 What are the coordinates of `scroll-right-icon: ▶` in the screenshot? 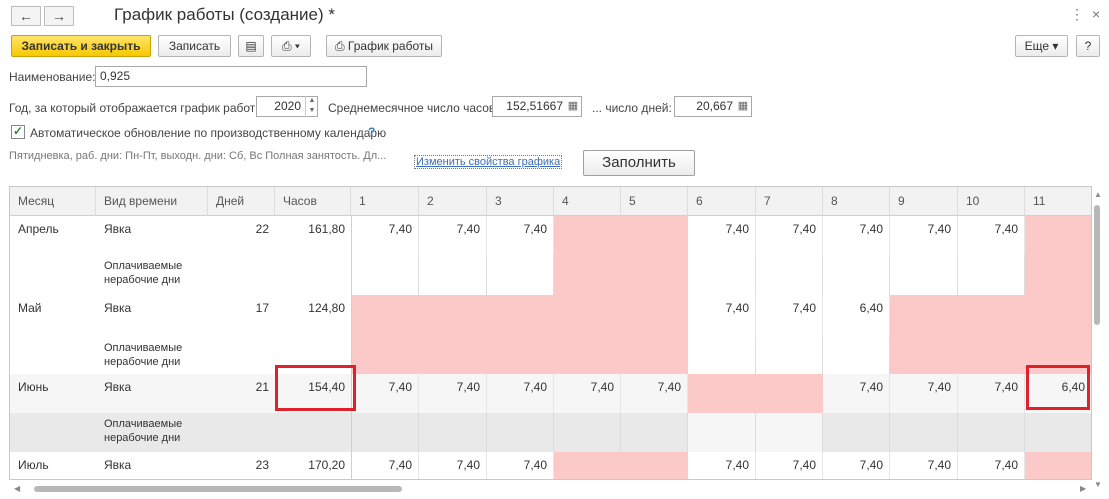 It's located at (1083, 488).